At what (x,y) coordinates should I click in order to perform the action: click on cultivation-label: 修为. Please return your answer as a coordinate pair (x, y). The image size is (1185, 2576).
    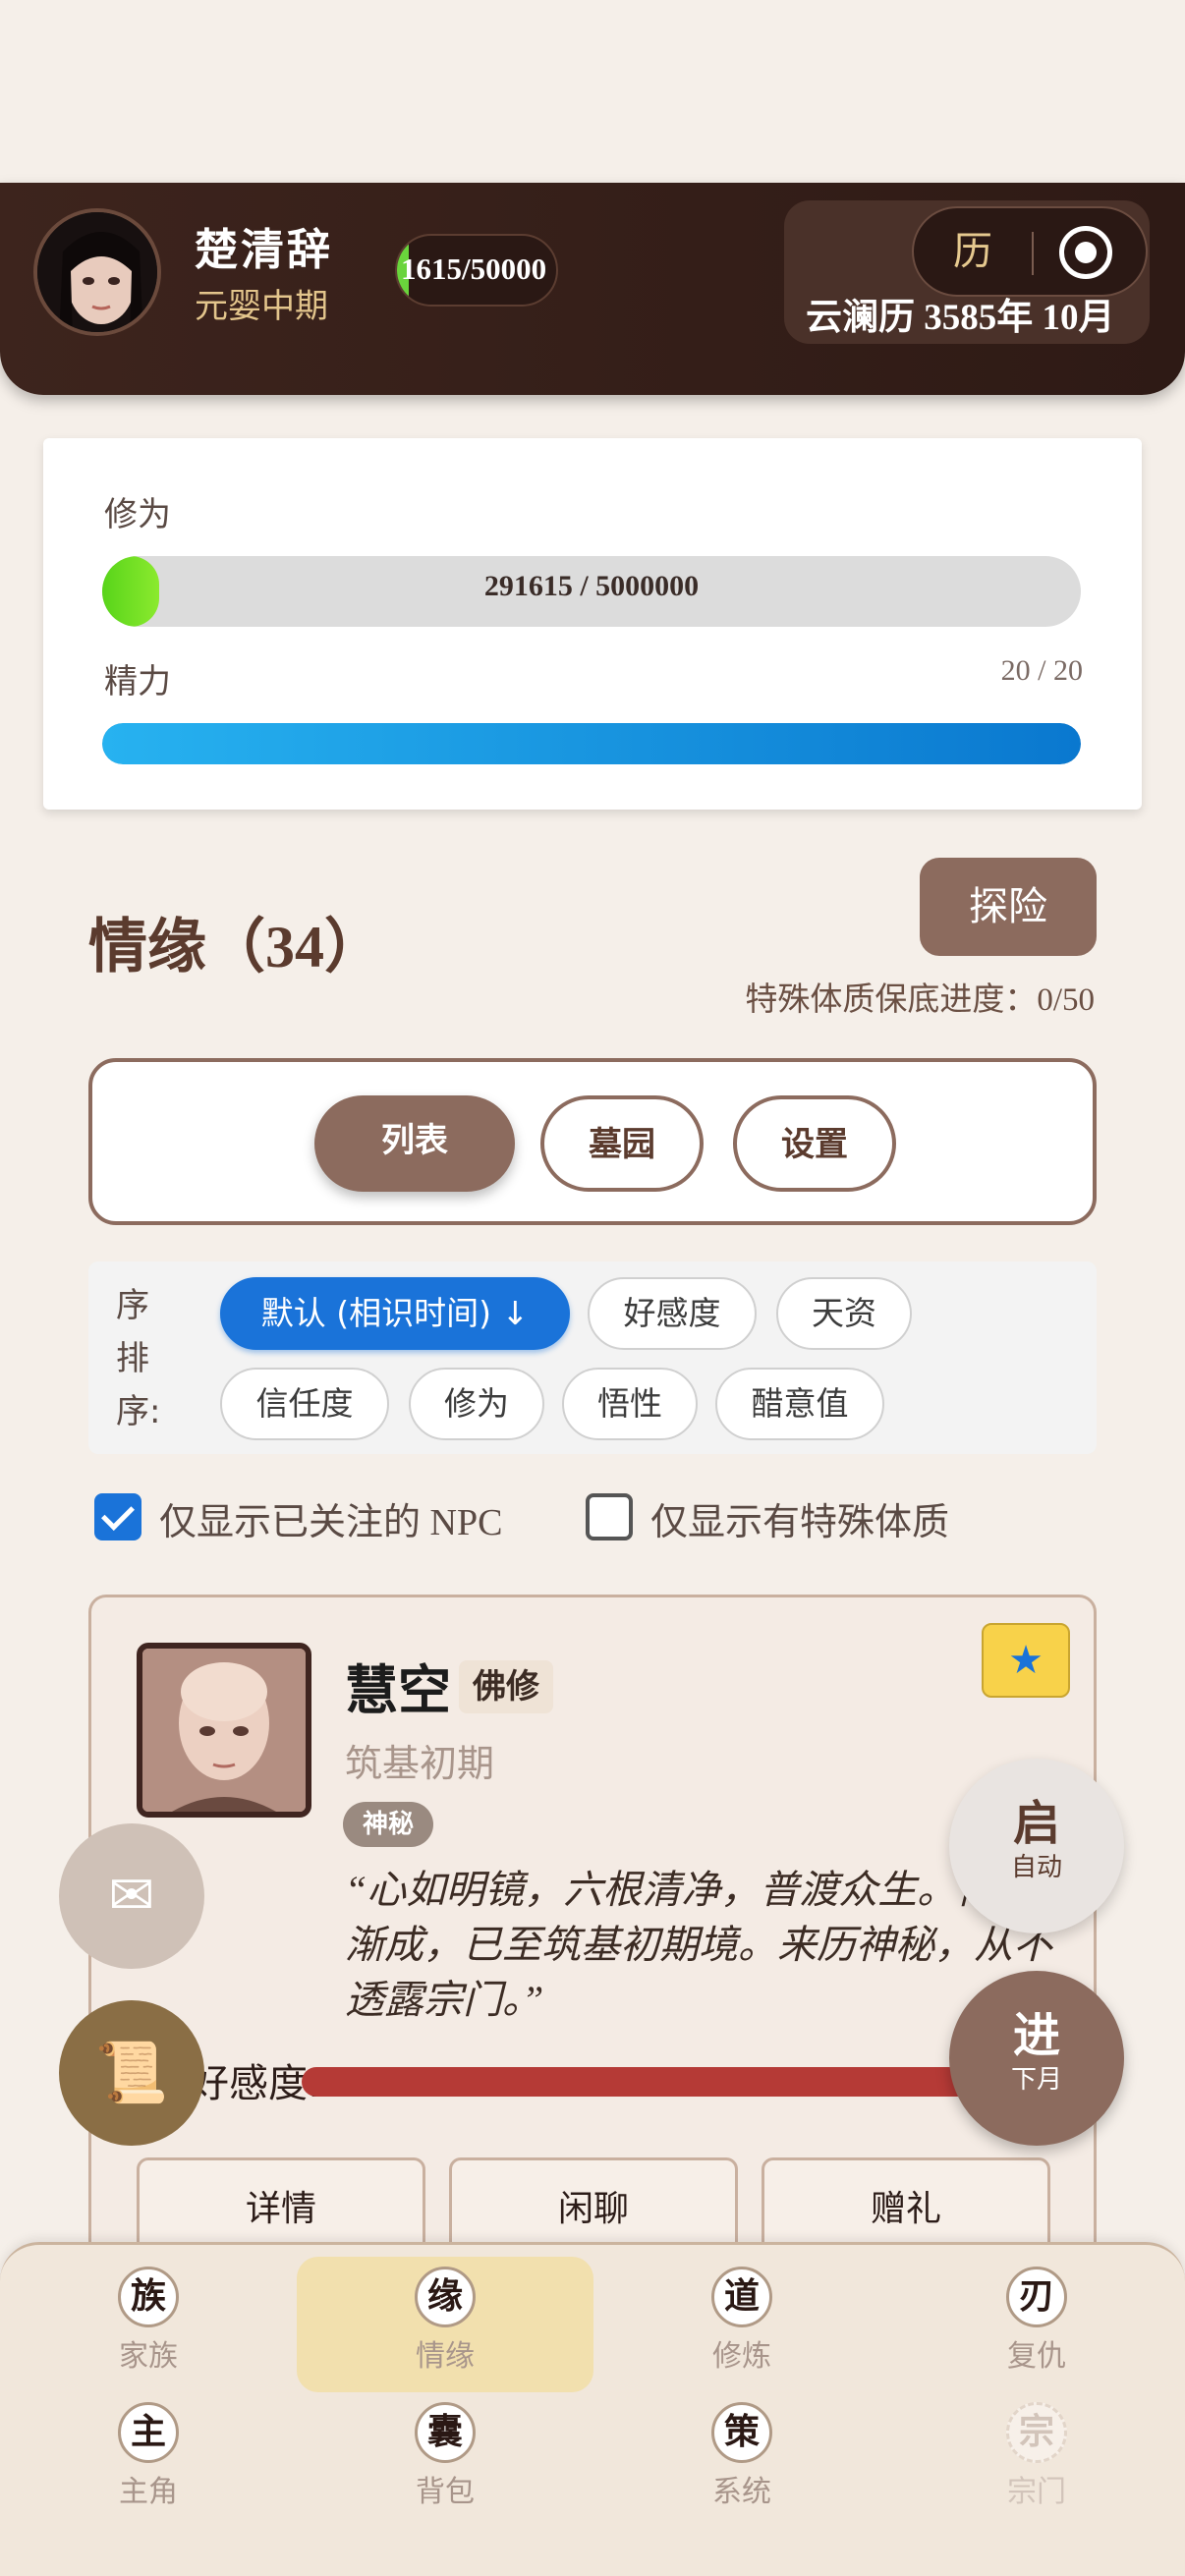
    Looking at the image, I should click on (137, 514).